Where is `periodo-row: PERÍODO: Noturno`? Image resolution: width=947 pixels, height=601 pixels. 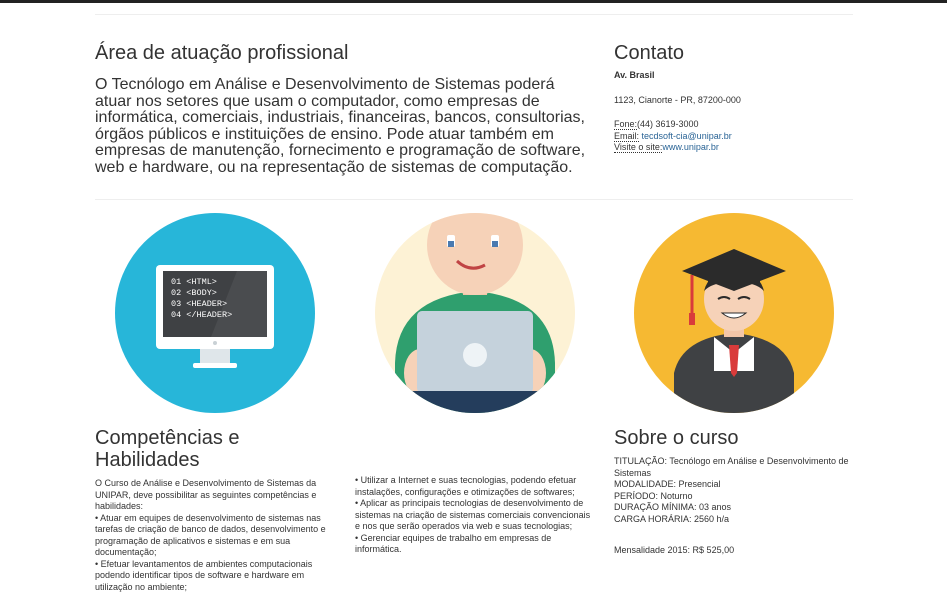 periodo-row: PERÍODO: Noturno is located at coordinates (734, 497).